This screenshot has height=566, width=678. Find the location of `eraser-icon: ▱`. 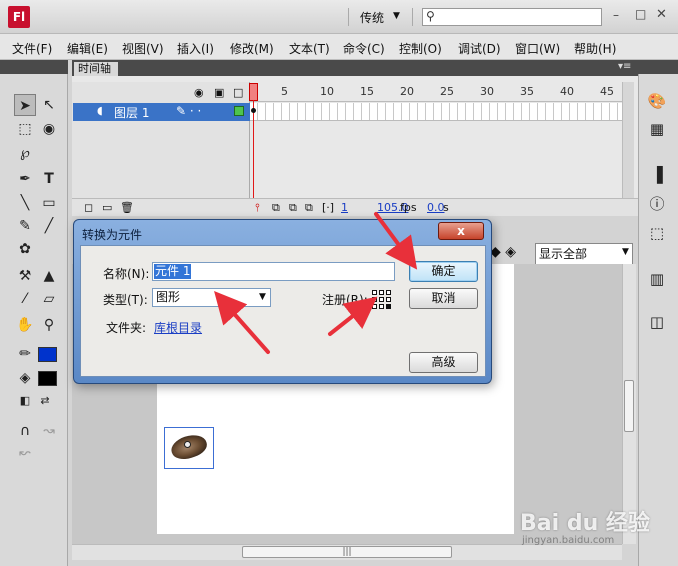

eraser-icon: ▱ is located at coordinates (49, 299).